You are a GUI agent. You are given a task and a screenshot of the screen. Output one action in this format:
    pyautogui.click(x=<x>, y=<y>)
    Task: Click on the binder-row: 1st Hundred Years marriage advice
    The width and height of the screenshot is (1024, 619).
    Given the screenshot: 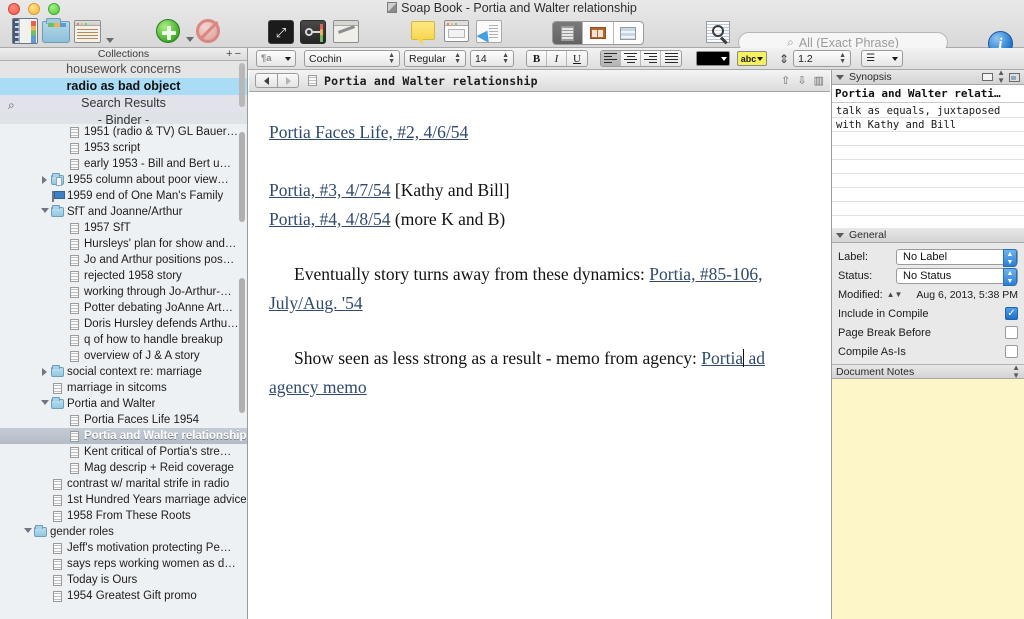 What is the action you would take?
    pyautogui.click(x=123, y=500)
    